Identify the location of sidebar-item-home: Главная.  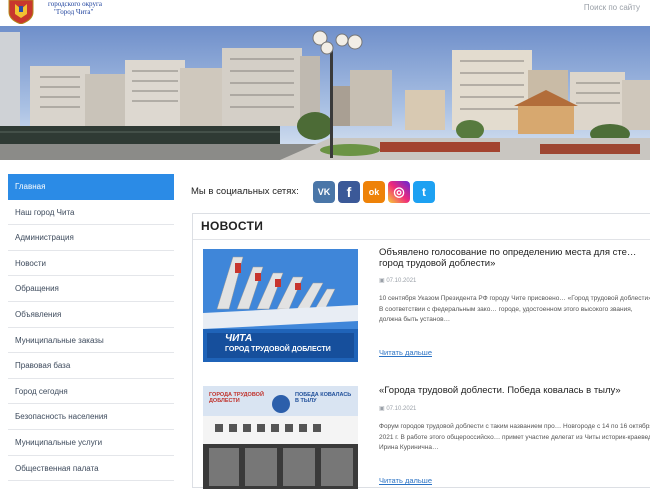
(91, 187).